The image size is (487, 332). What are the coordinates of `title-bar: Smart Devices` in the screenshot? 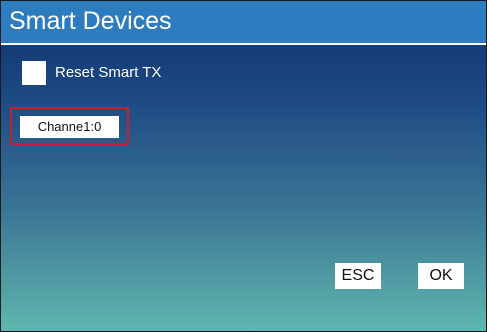 It's located at (243, 23).